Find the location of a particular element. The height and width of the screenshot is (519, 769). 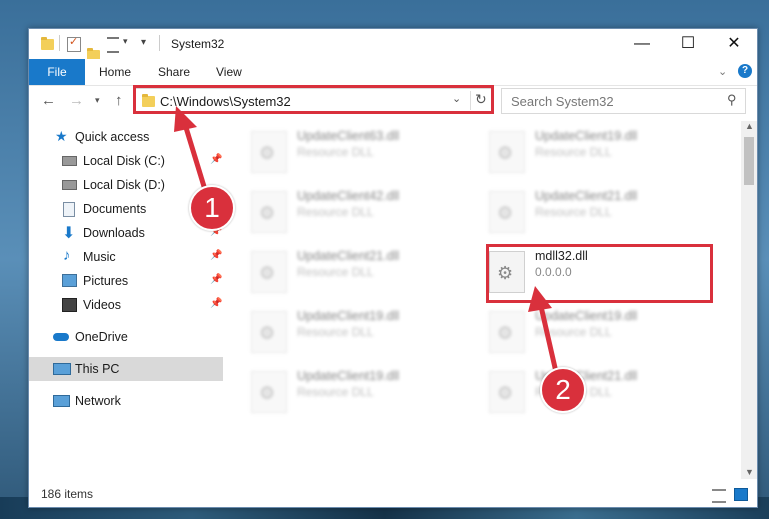

arrow-1-line is located at coordinates (195, 157).